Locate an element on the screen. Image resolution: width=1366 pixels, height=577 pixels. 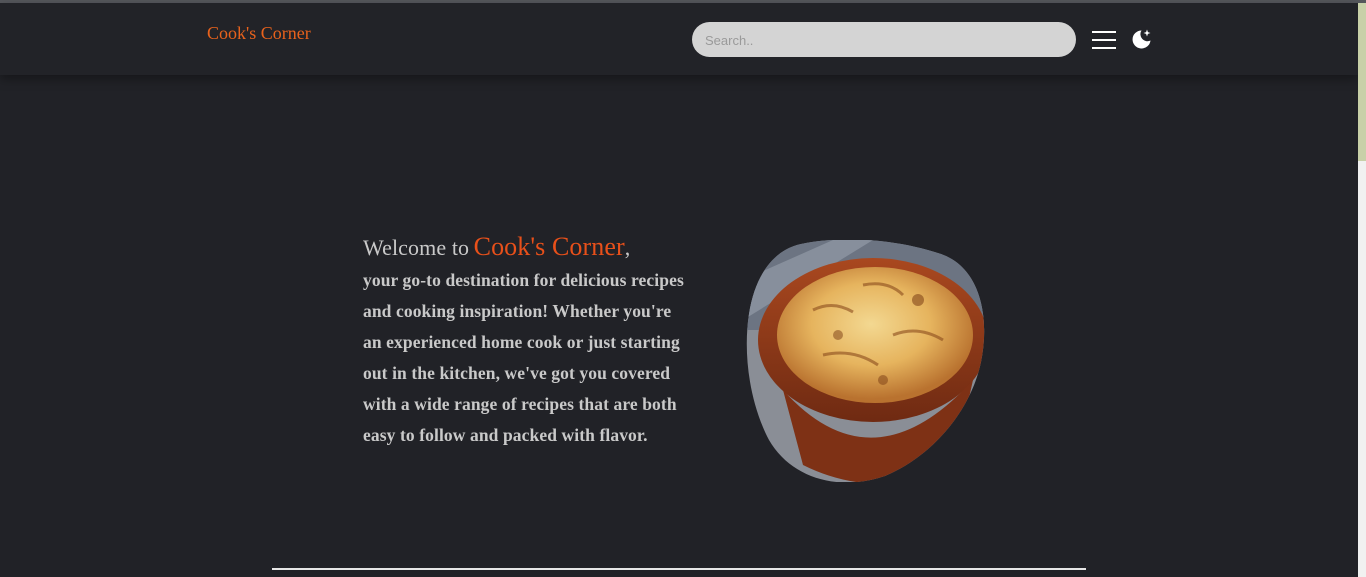
site-logo: Cook's Corner is located at coordinates (259, 33).